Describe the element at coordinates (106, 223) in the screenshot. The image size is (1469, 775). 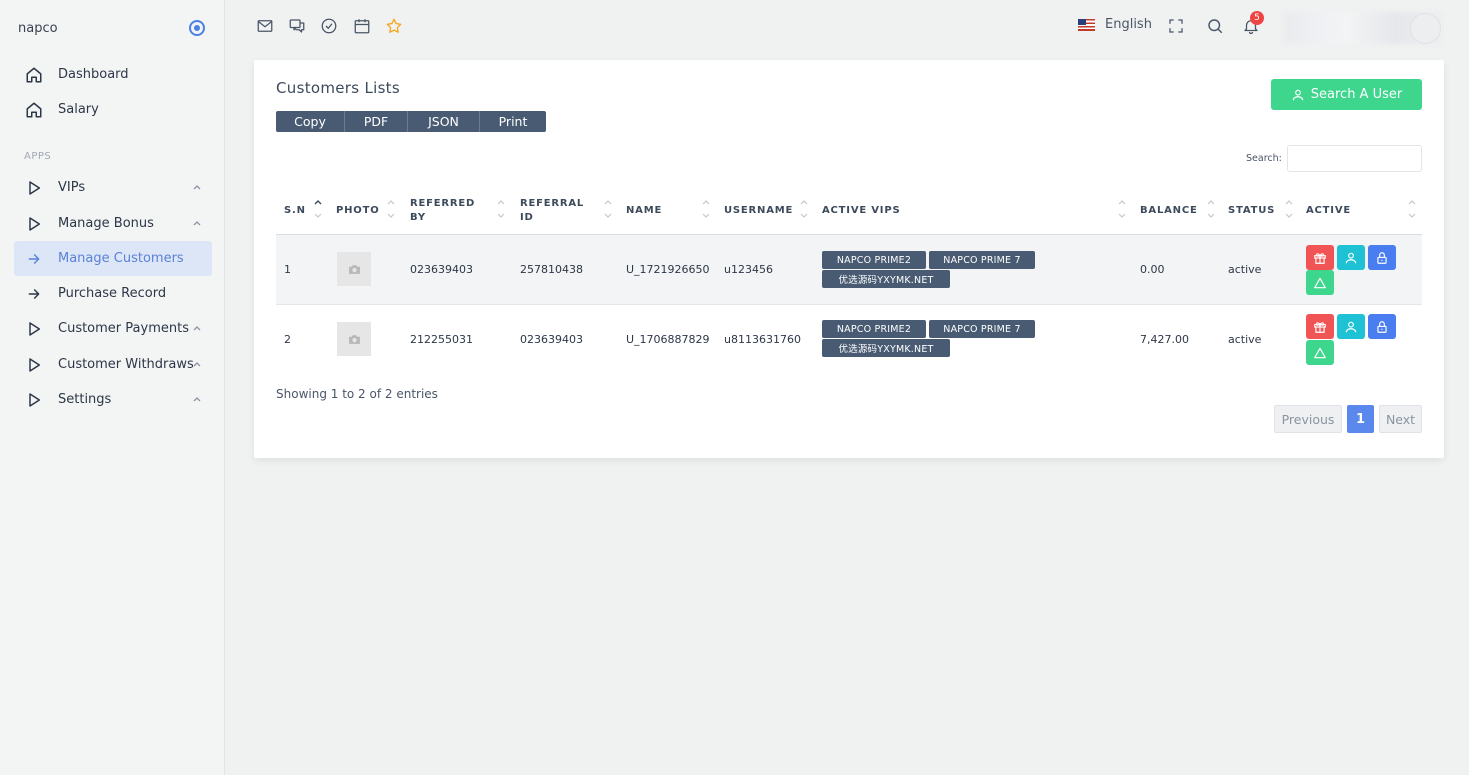
I see `sidebar-item-label: Manage Bonus` at that location.